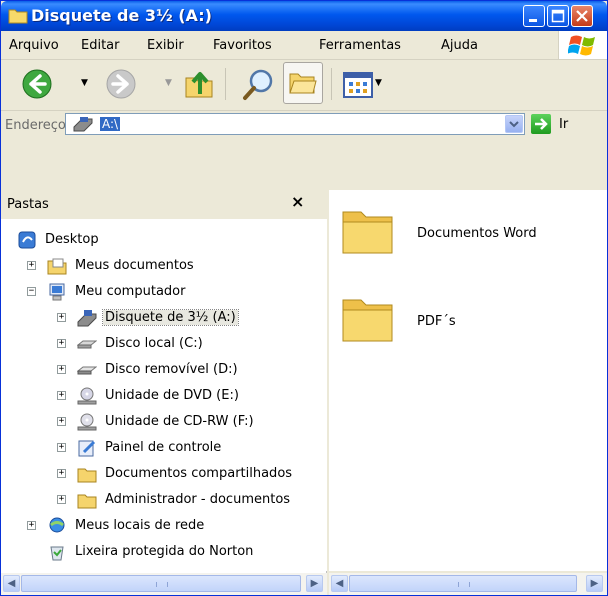  Describe the element at coordinates (534, 16) in the screenshot. I see `minimize-button` at that location.